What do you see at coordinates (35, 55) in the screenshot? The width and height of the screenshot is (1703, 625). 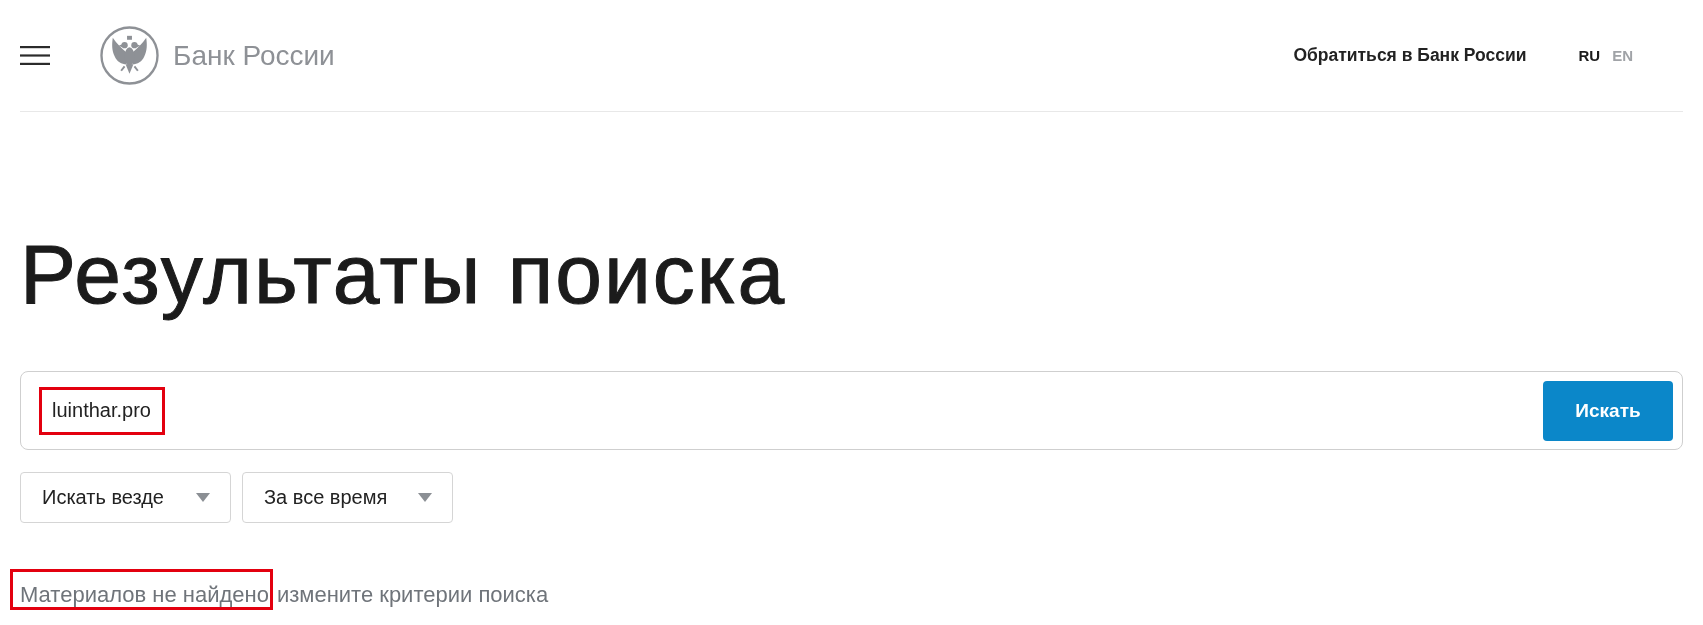 I see `menu-icon` at bounding box center [35, 55].